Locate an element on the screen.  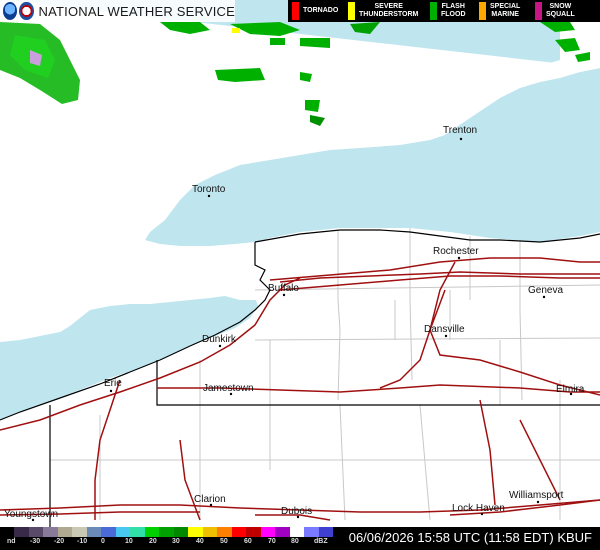
city-label-toronto: Toronto is located at coordinates (209, 189).